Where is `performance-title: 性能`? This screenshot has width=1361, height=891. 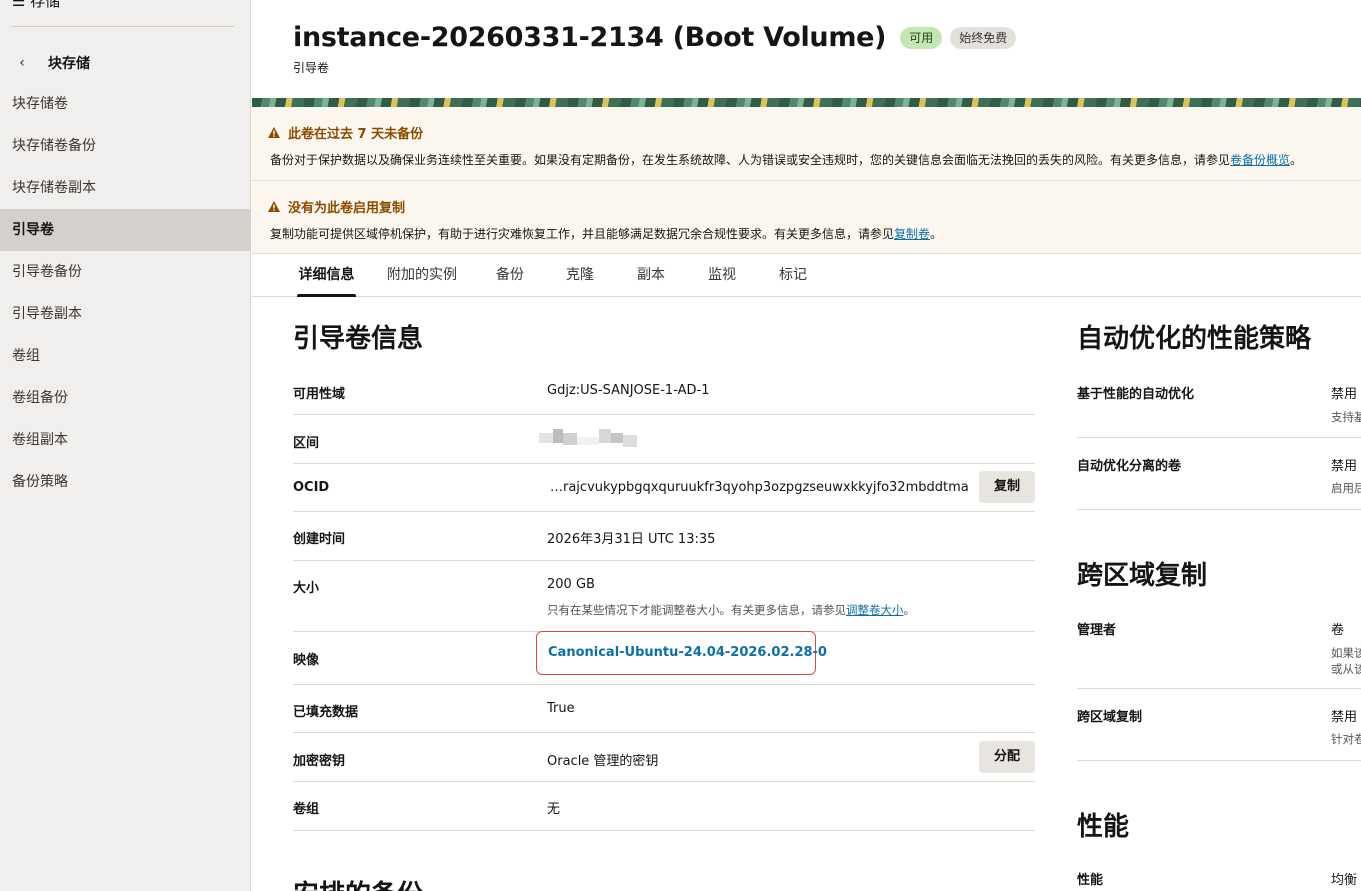
performance-title: 性能 is located at coordinates (1103, 827).